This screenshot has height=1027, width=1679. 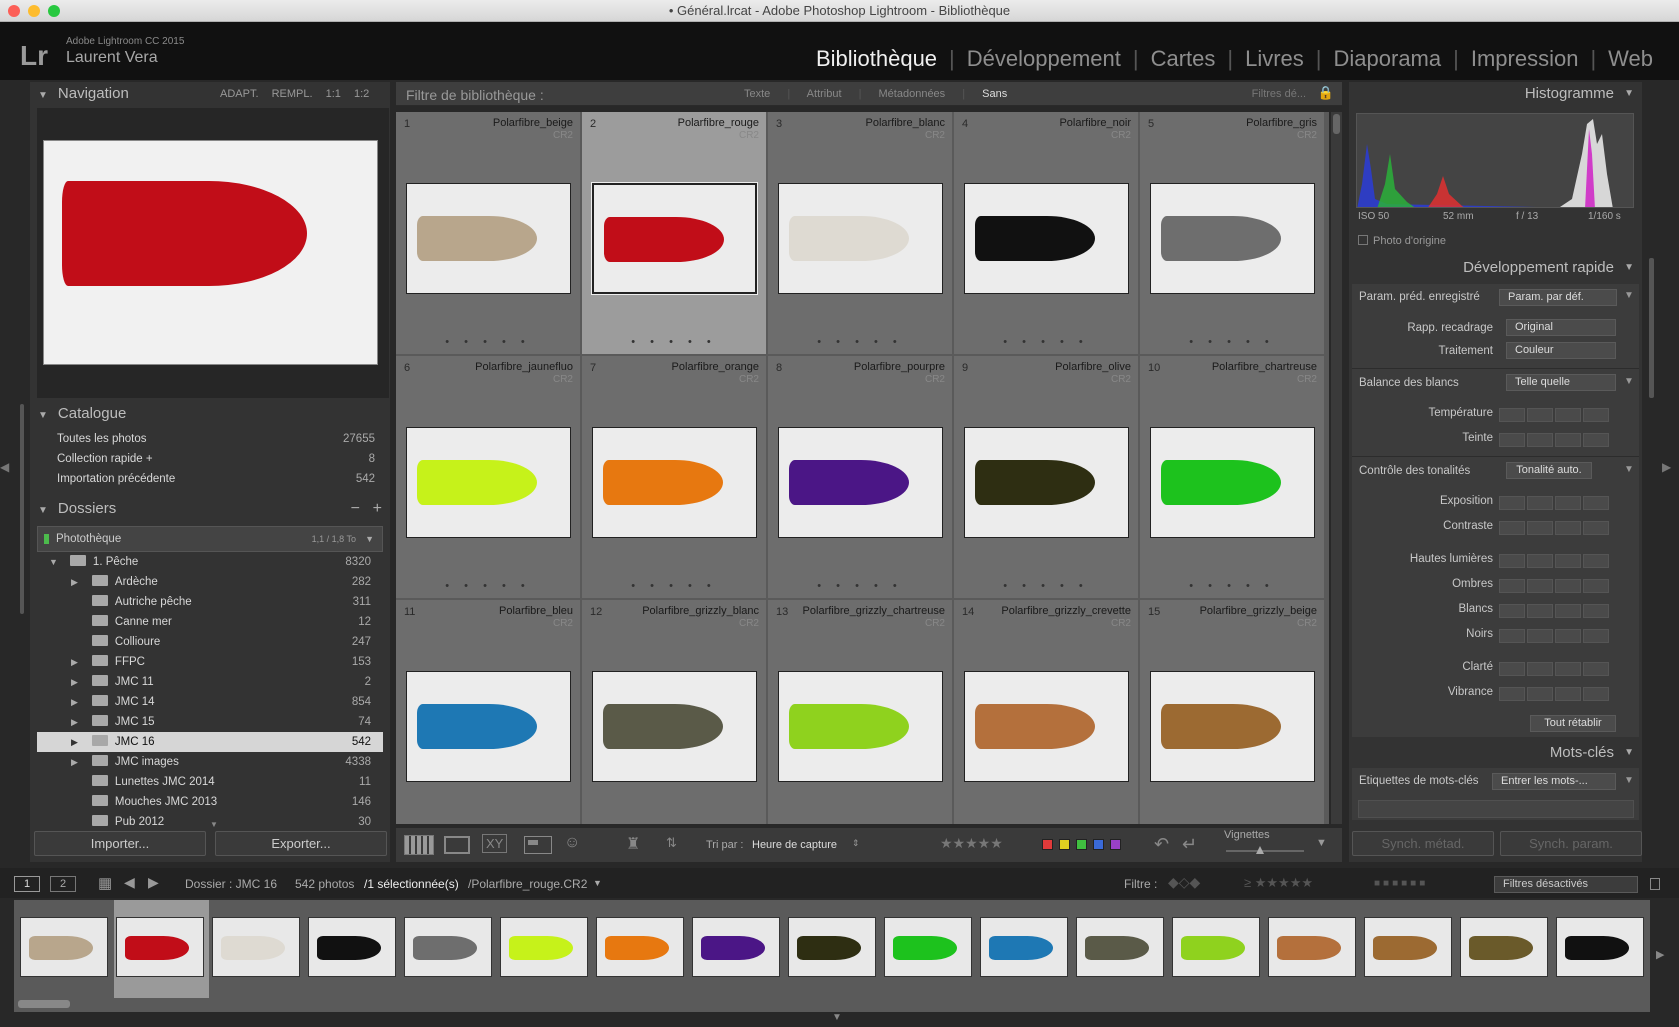 What do you see at coordinates (538, 845) in the screenshot?
I see `survey-view-icon` at bounding box center [538, 845].